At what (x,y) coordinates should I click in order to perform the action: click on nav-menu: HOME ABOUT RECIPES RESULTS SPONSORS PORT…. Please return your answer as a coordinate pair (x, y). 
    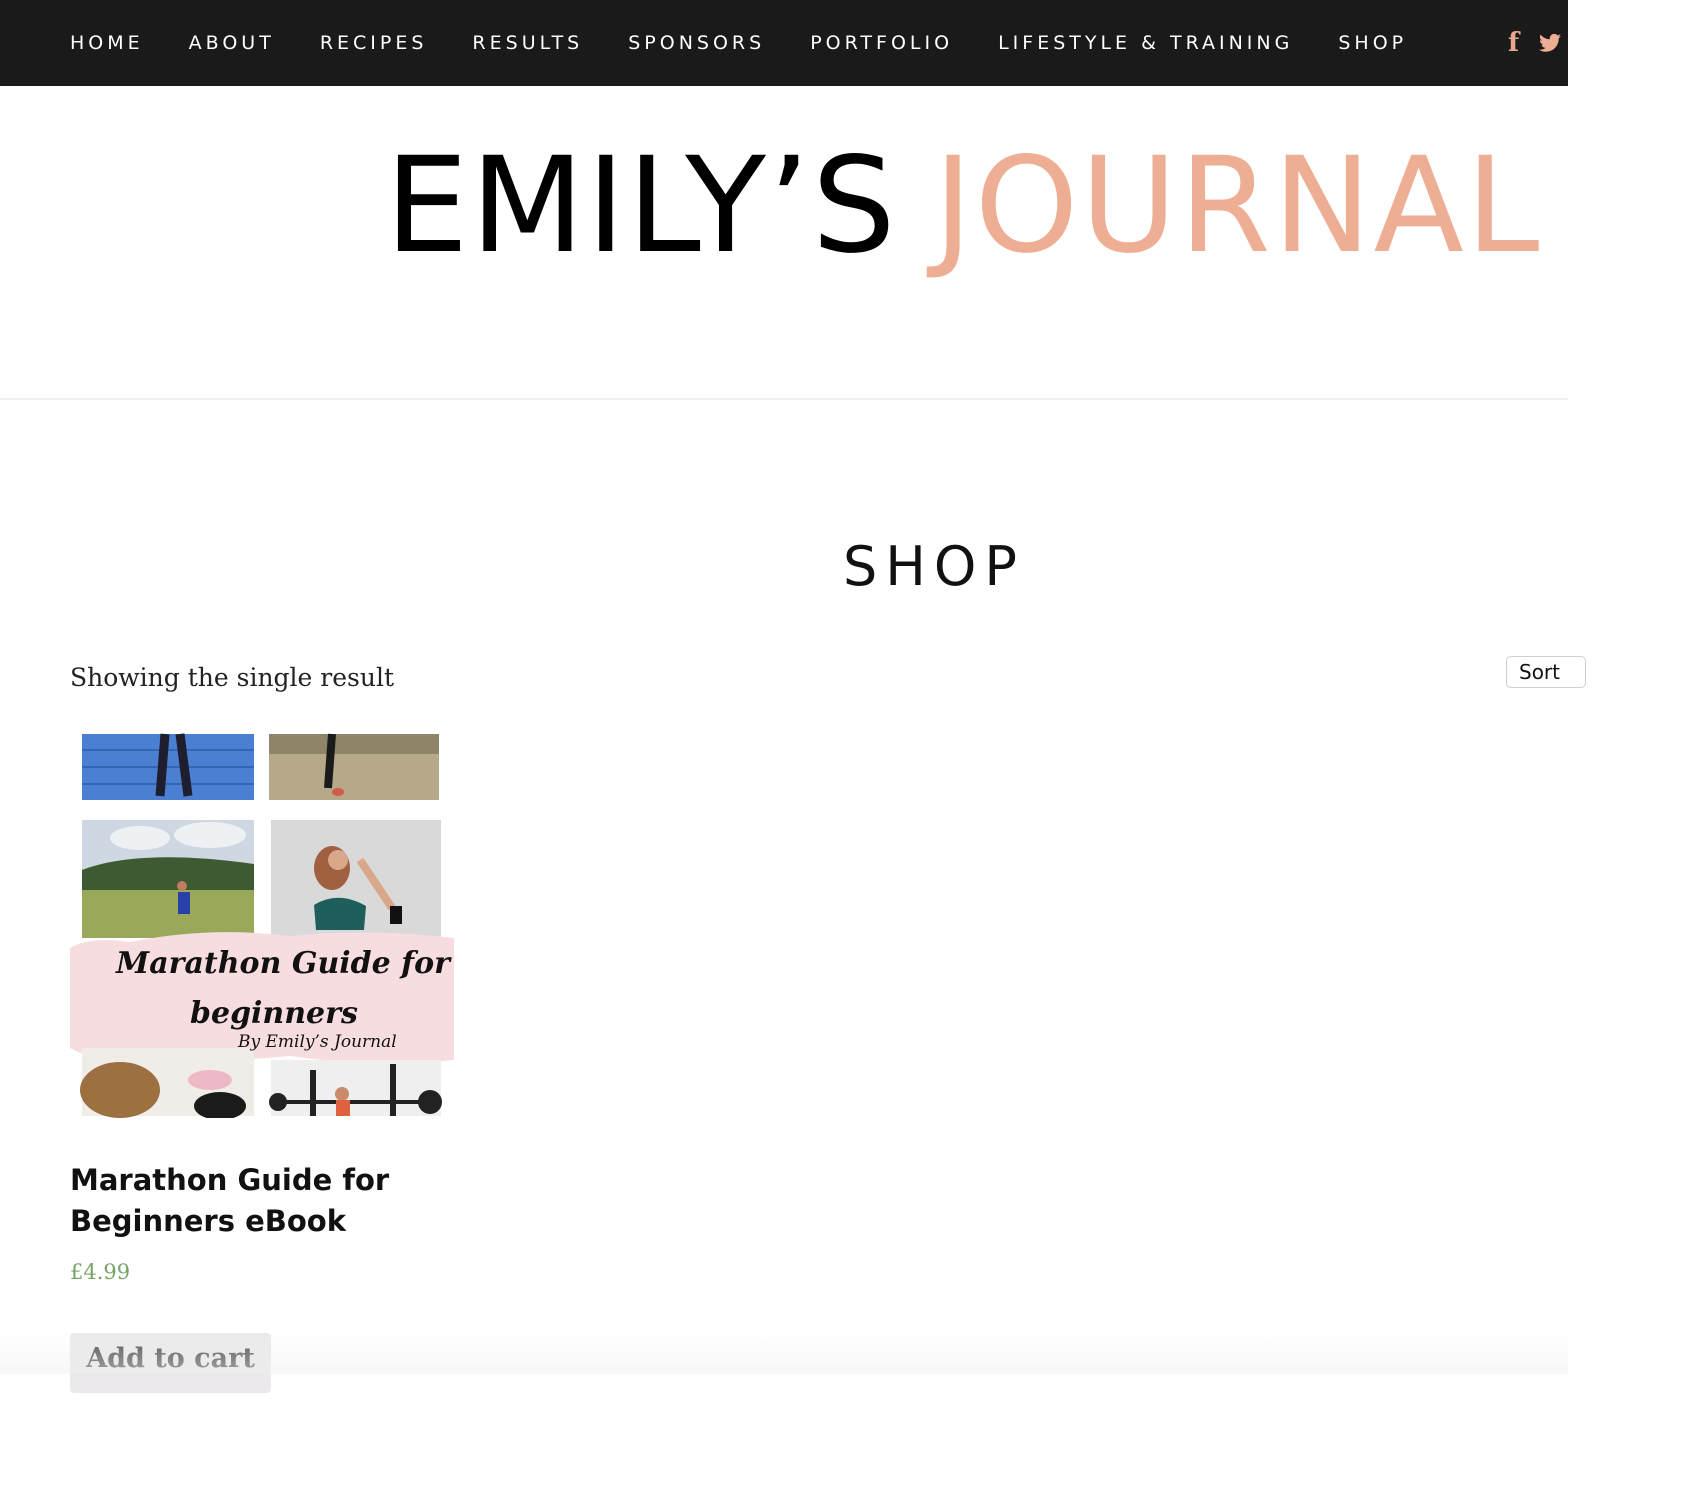
    Looking at the image, I should click on (761, 43).